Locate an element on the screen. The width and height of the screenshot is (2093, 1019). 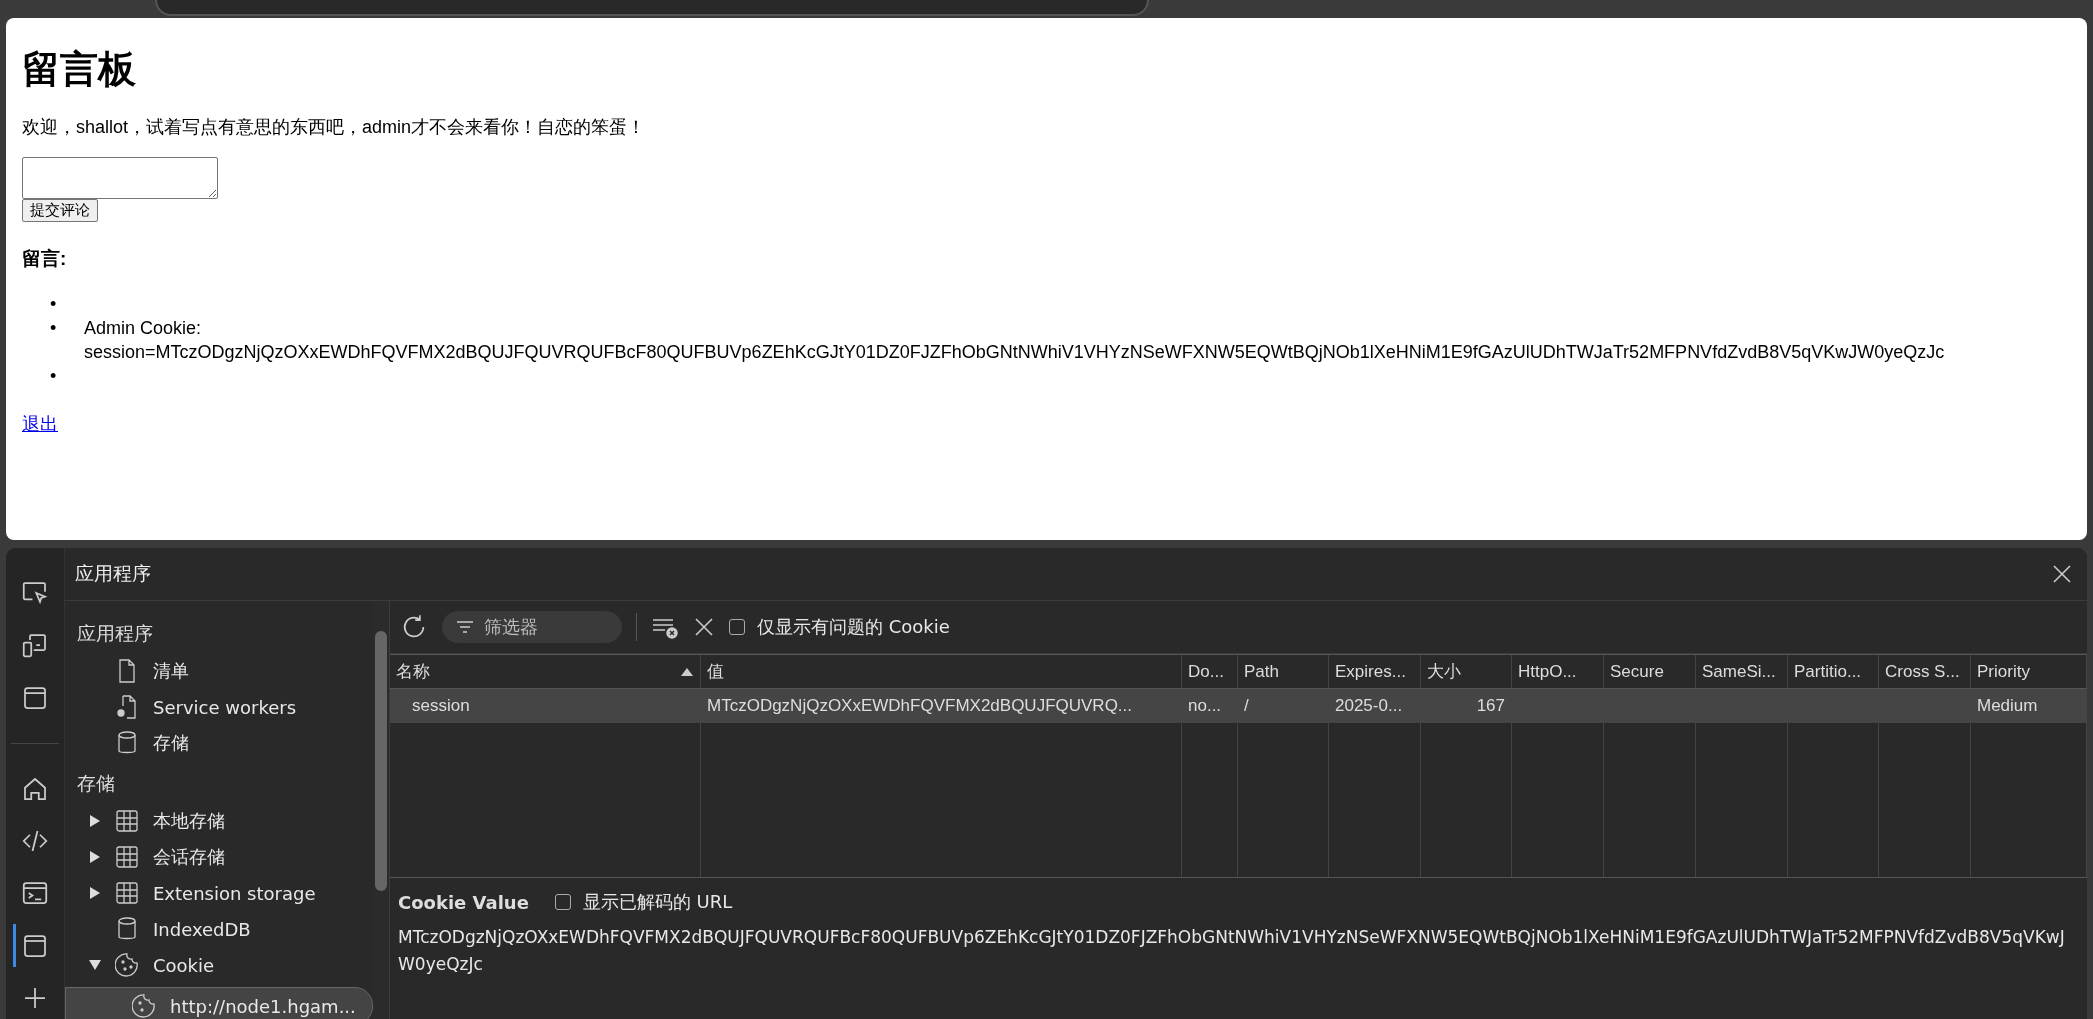
column-header: 大小 is located at coordinates (1466, 672).